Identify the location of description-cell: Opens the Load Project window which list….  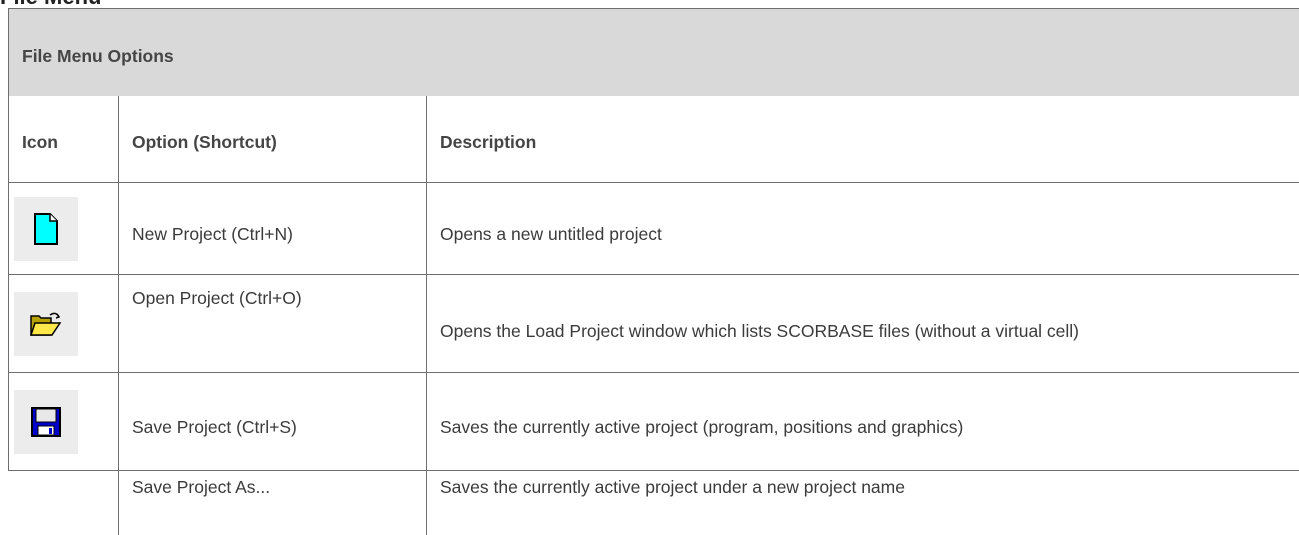
(863, 324).